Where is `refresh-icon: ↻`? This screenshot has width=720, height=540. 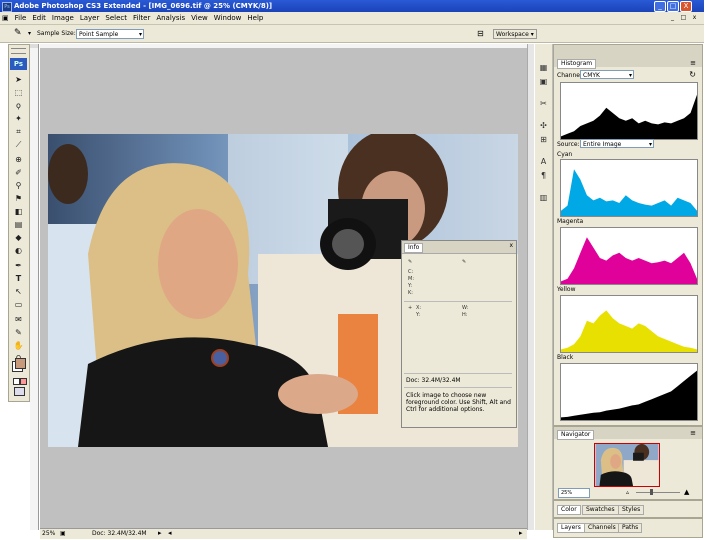
refresh-icon: ↻ is located at coordinates (692, 74).